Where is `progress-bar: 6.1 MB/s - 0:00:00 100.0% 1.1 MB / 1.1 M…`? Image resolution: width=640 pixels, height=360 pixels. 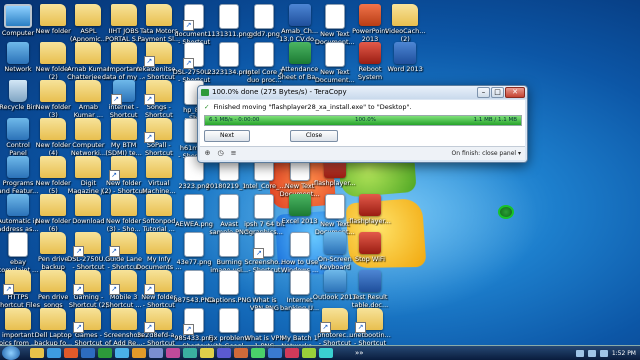 progress-bar: 6.1 MB/s - 0:00:00 100.0% 1.1 MB / 1.1 M… is located at coordinates (363, 120).